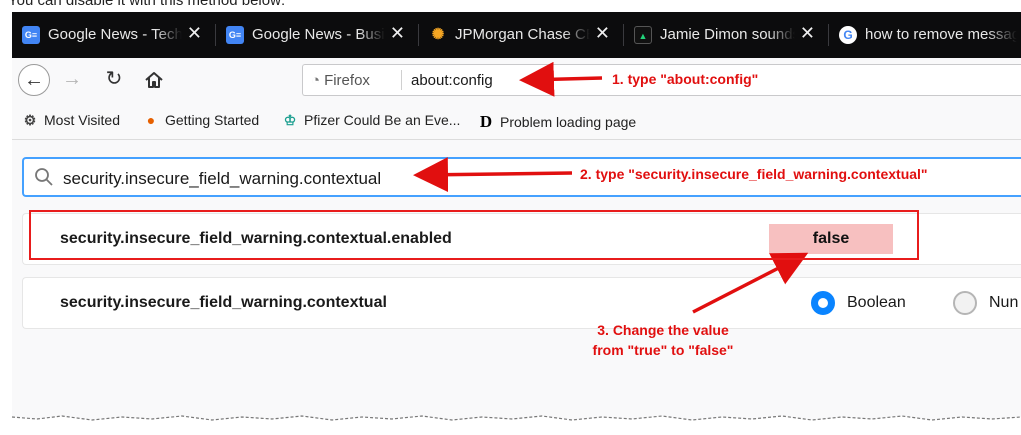  Describe the element at coordinates (151, 120) in the screenshot. I see `firefox-icon: ●` at that location.